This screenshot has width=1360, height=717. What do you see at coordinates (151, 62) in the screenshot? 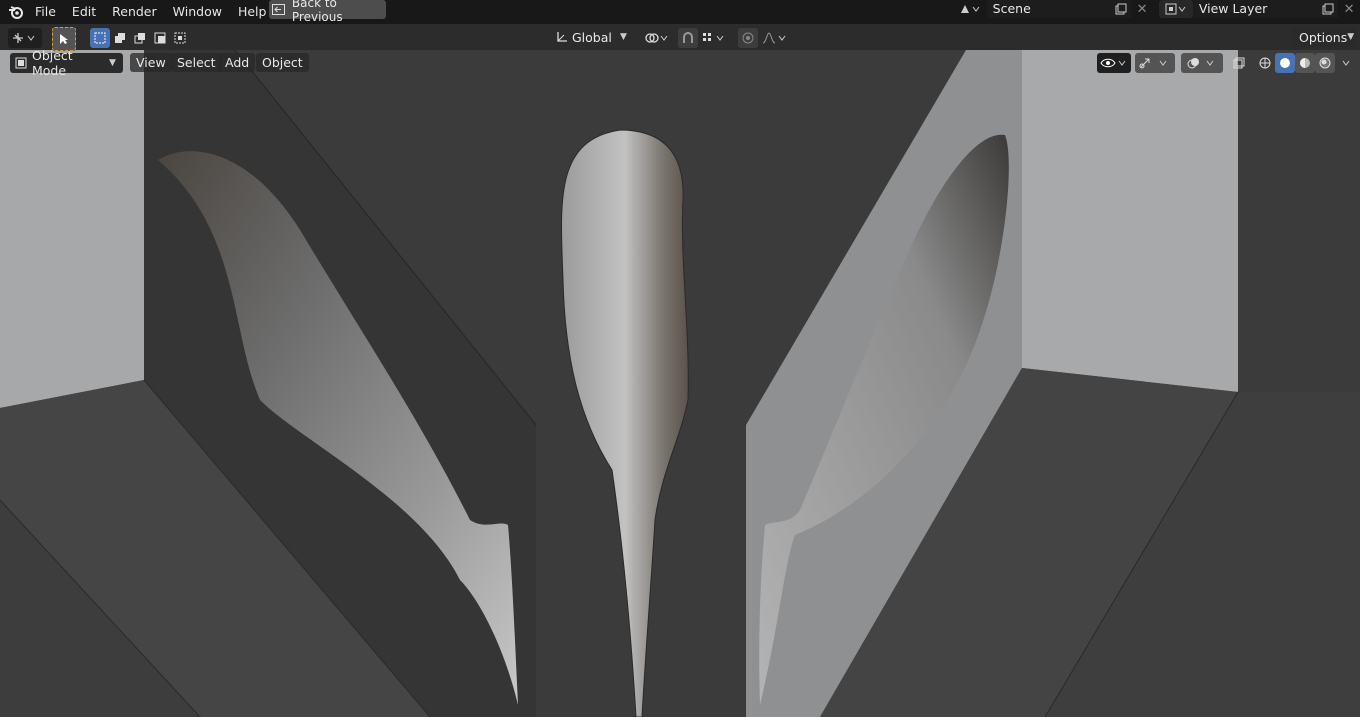
I see `viewport-menu-view: View` at bounding box center [151, 62].